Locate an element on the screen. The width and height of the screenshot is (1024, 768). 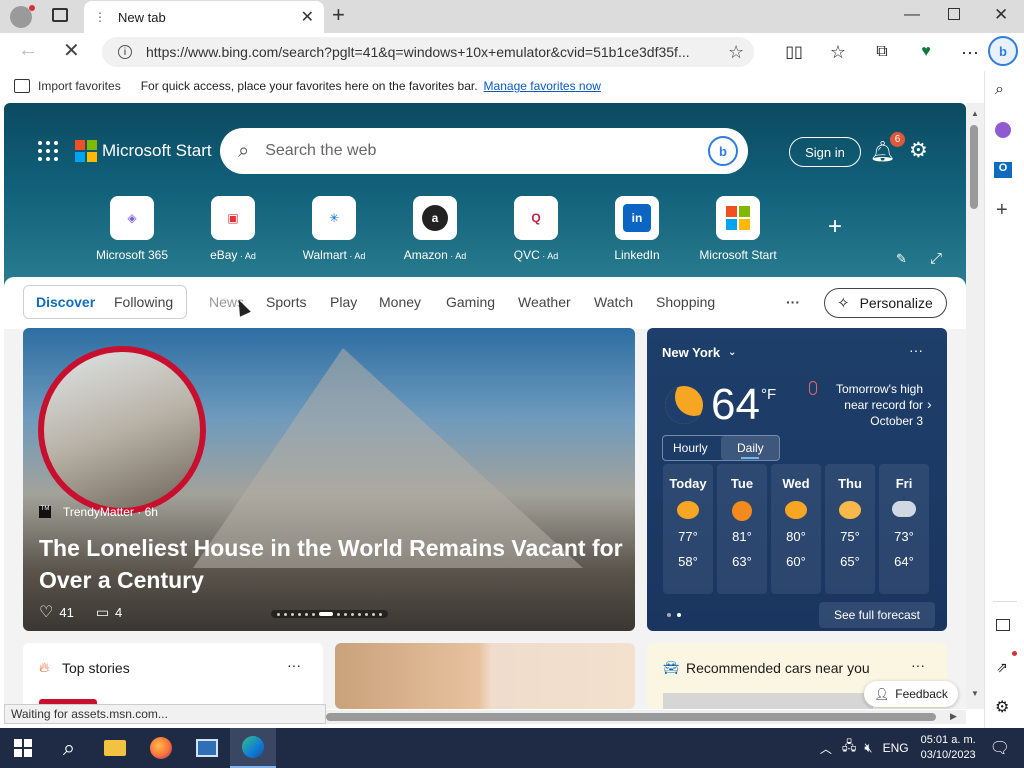
forecast-day: Thu 75° 65° is located at coordinates (850, 529).